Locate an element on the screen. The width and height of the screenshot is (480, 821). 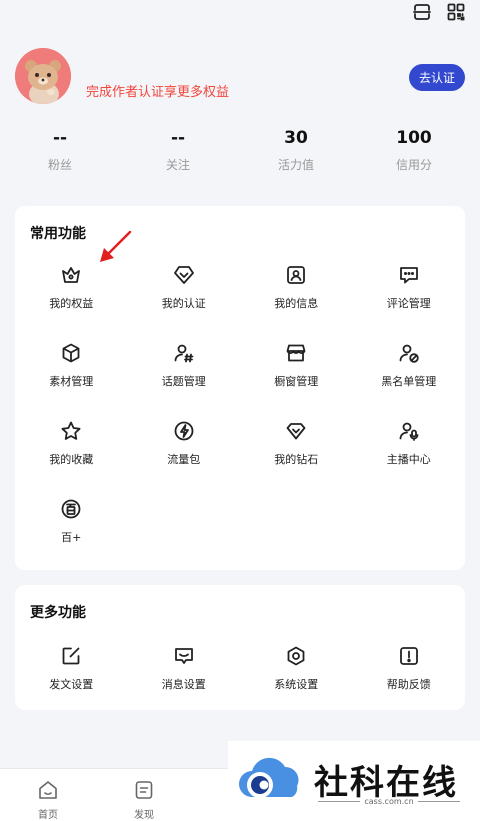
annotation-arrow-icon is located at coordinates (116, 246).